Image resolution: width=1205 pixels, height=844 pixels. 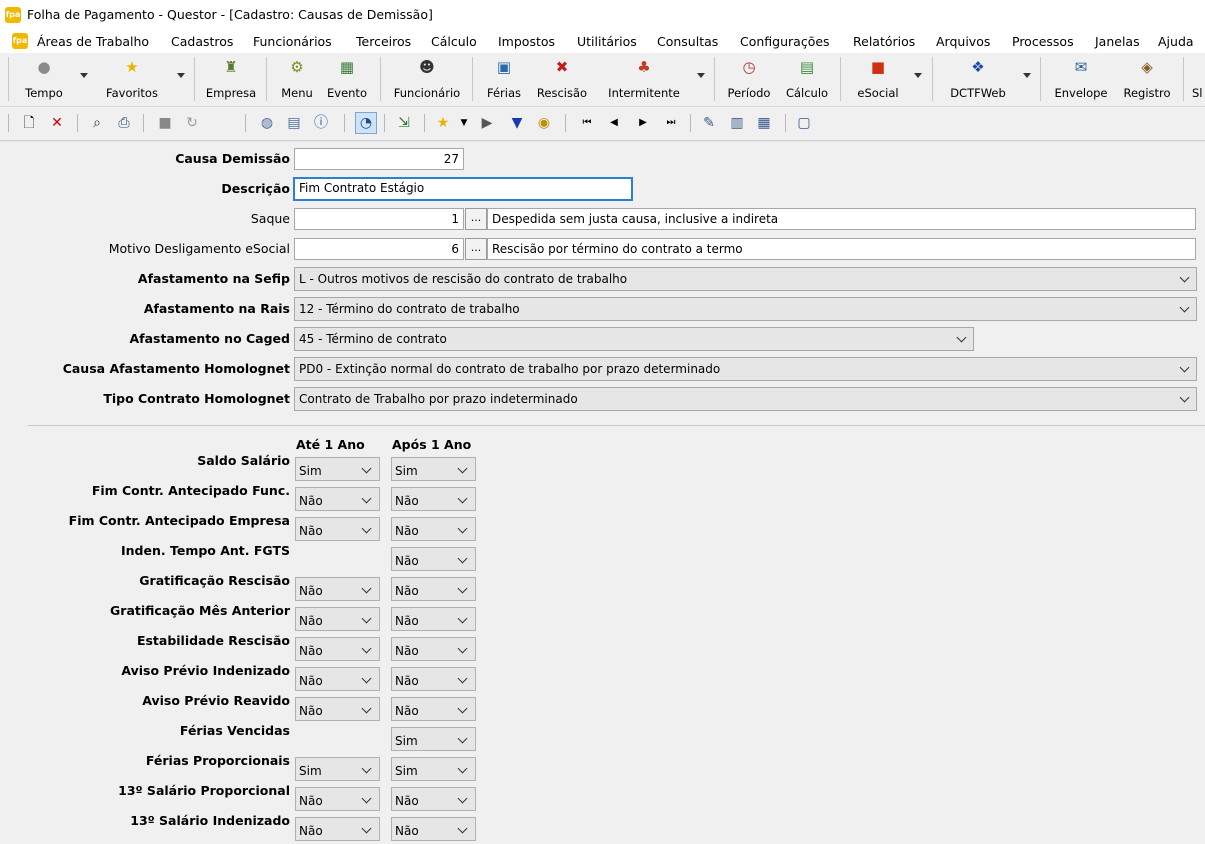 What do you see at coordinates (379, 249) in the screenshot?
I see `motivo-code-field: 6` at bounding box center [379, 249].